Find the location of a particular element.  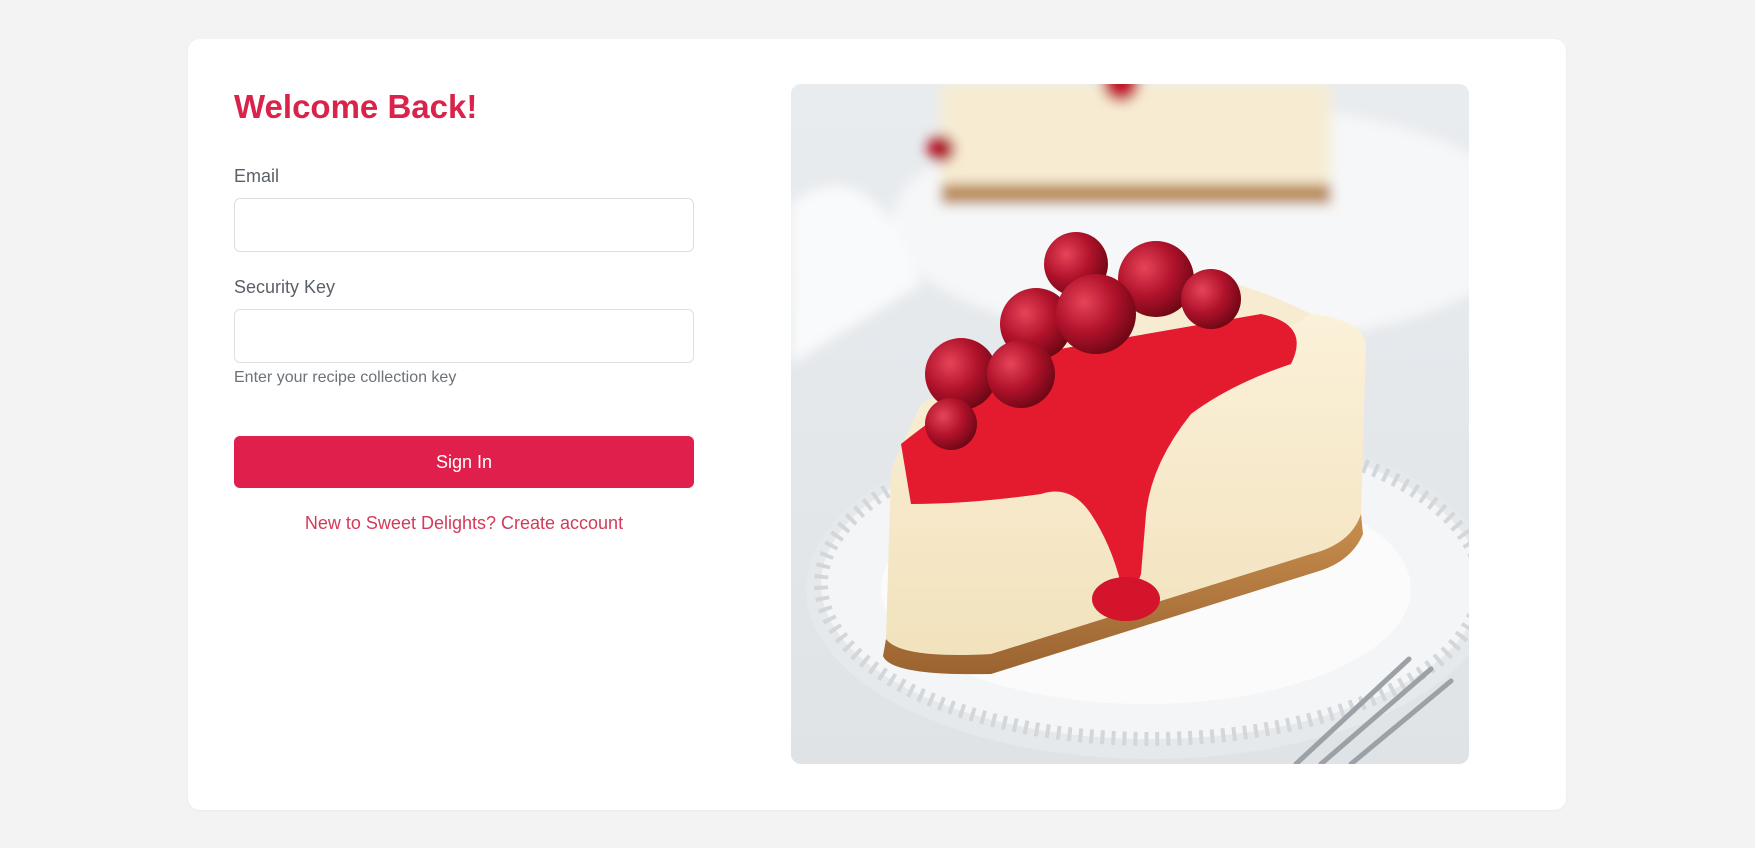

email-field is located at coordinates (464, 225).